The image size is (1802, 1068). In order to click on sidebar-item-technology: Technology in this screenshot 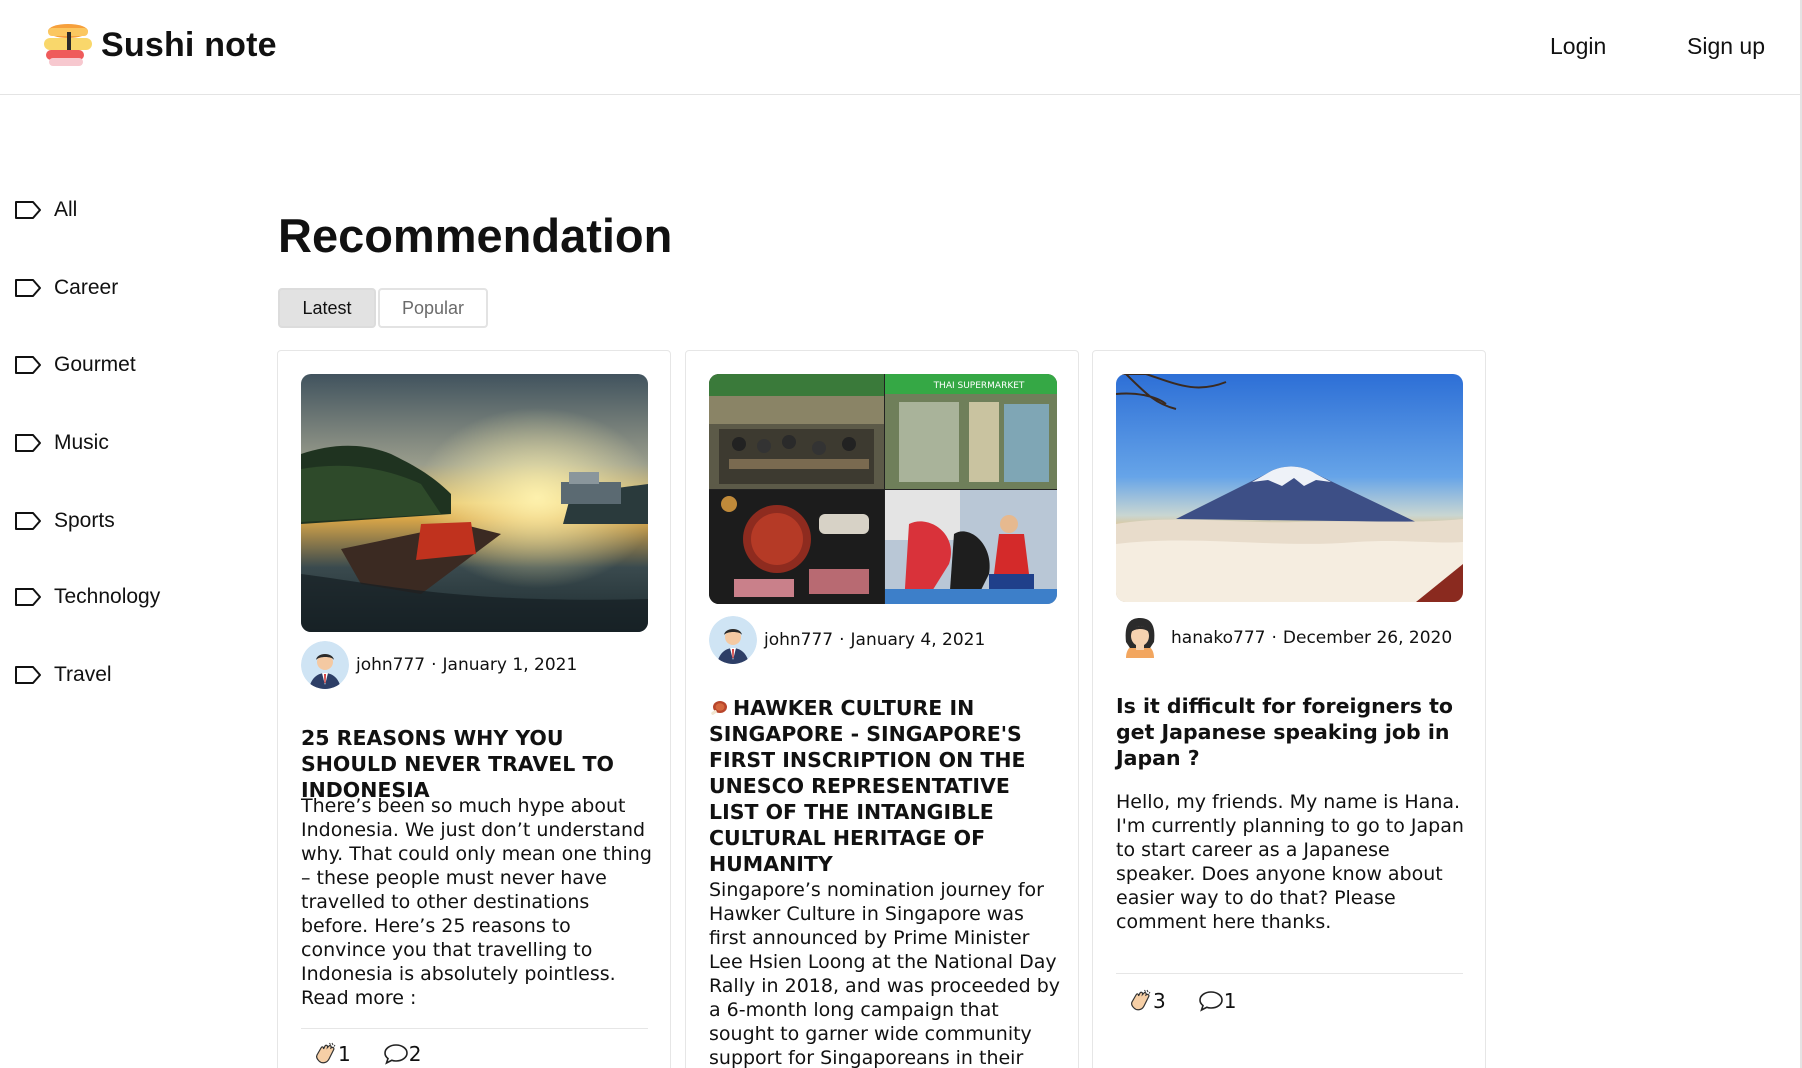, I will do `click(87, 597)`.